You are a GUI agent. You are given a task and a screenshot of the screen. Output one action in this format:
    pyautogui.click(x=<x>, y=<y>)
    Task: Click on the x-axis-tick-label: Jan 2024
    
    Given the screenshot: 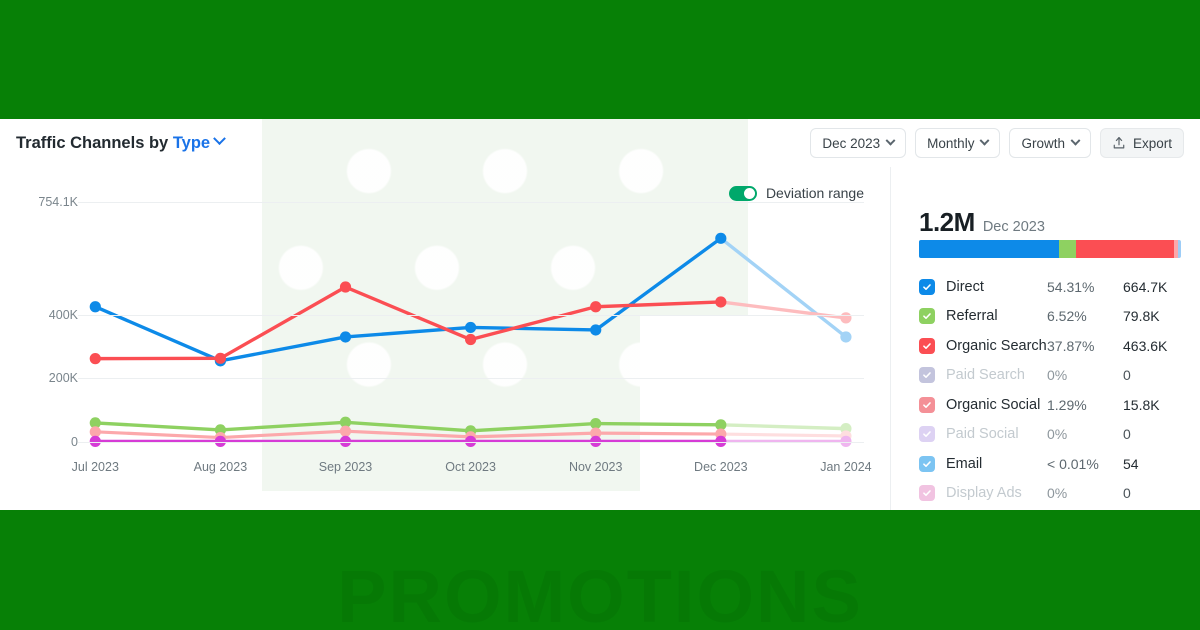 What is the action you would take?
    pyautogui.click(x=846, y=467)
    